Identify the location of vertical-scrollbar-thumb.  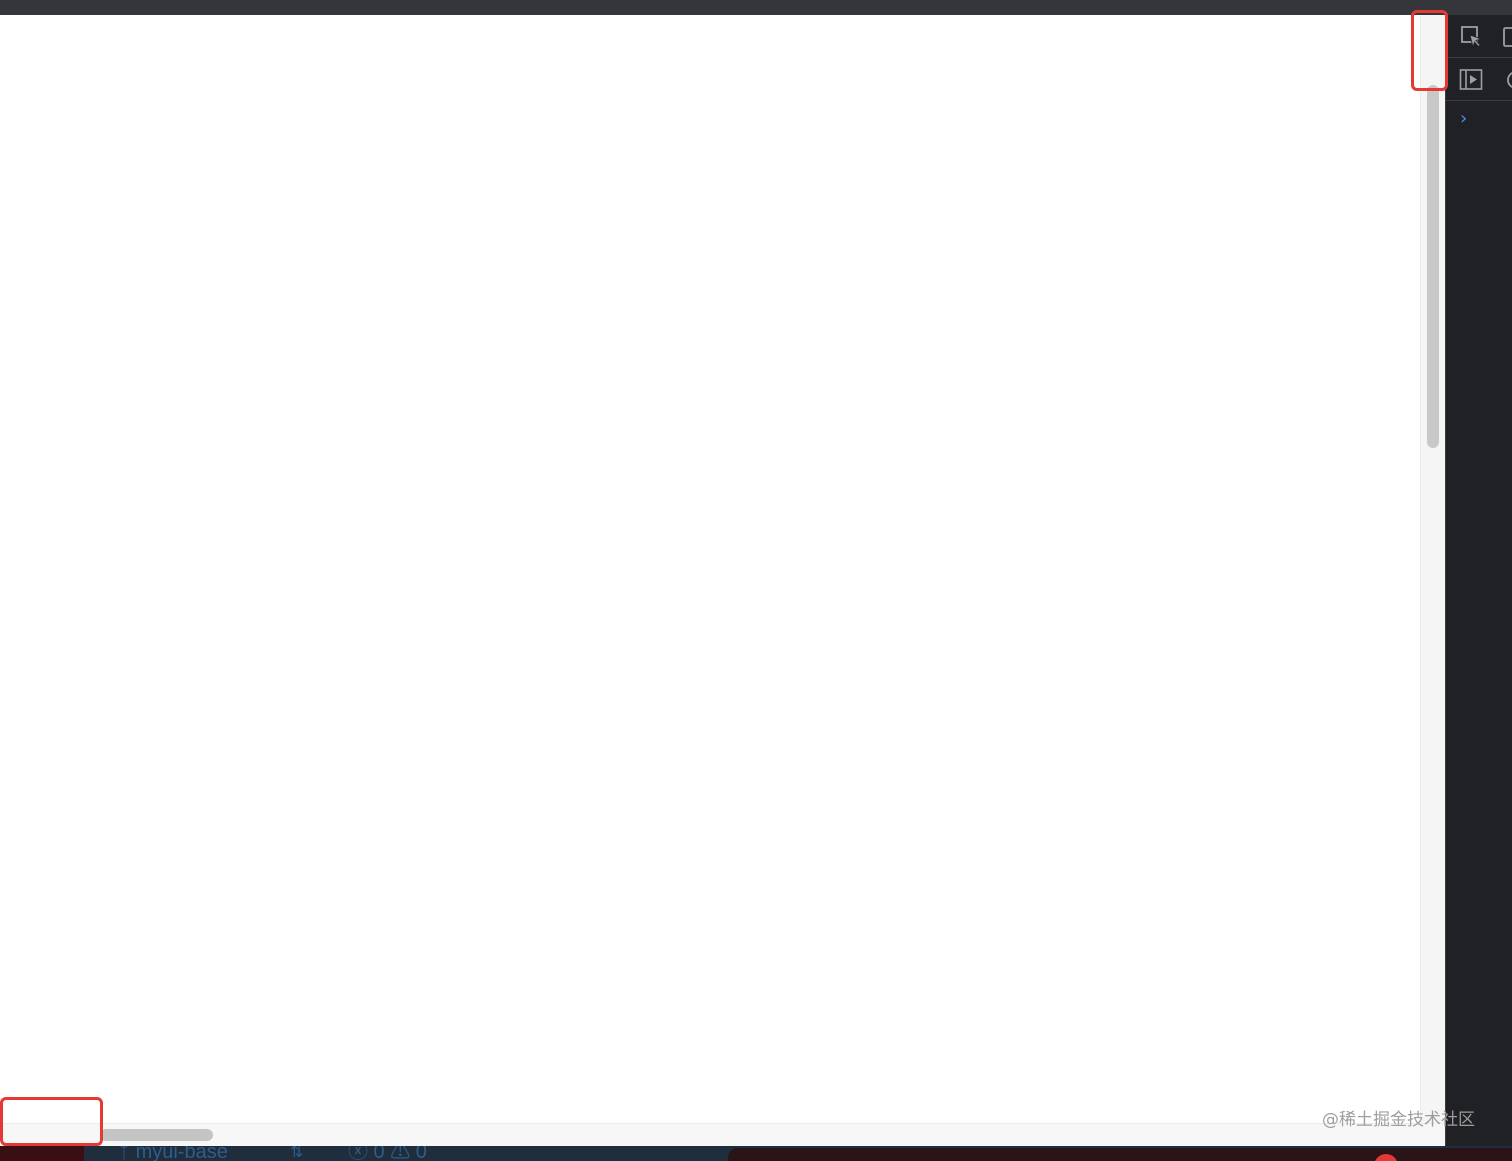
(1433, 266).